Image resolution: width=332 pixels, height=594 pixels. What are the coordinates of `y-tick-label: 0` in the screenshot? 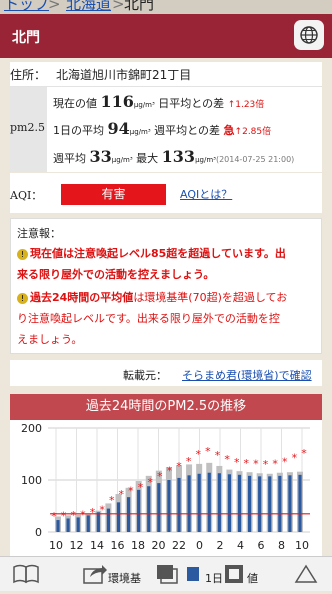 It's located at (38, 532).